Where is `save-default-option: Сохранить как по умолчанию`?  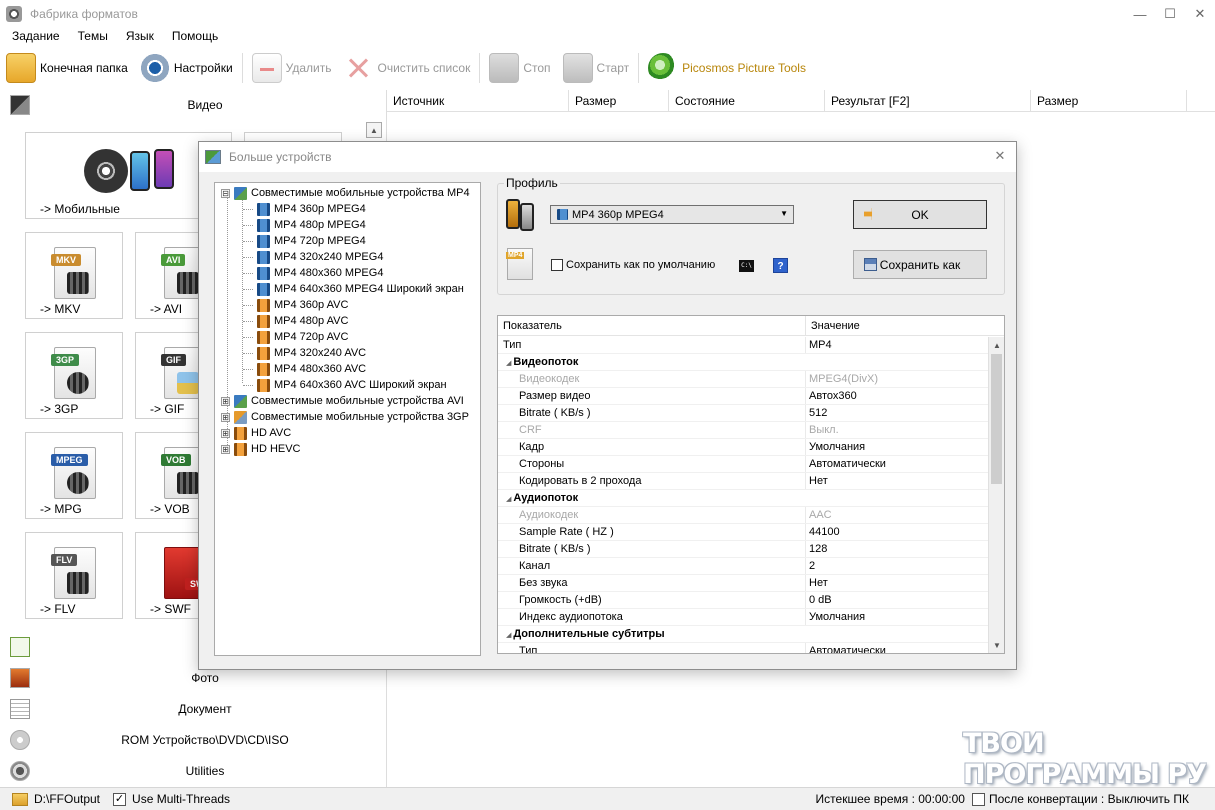 save-default-option: Сохранить как по умолчанию is located at coordinates (633, 265).